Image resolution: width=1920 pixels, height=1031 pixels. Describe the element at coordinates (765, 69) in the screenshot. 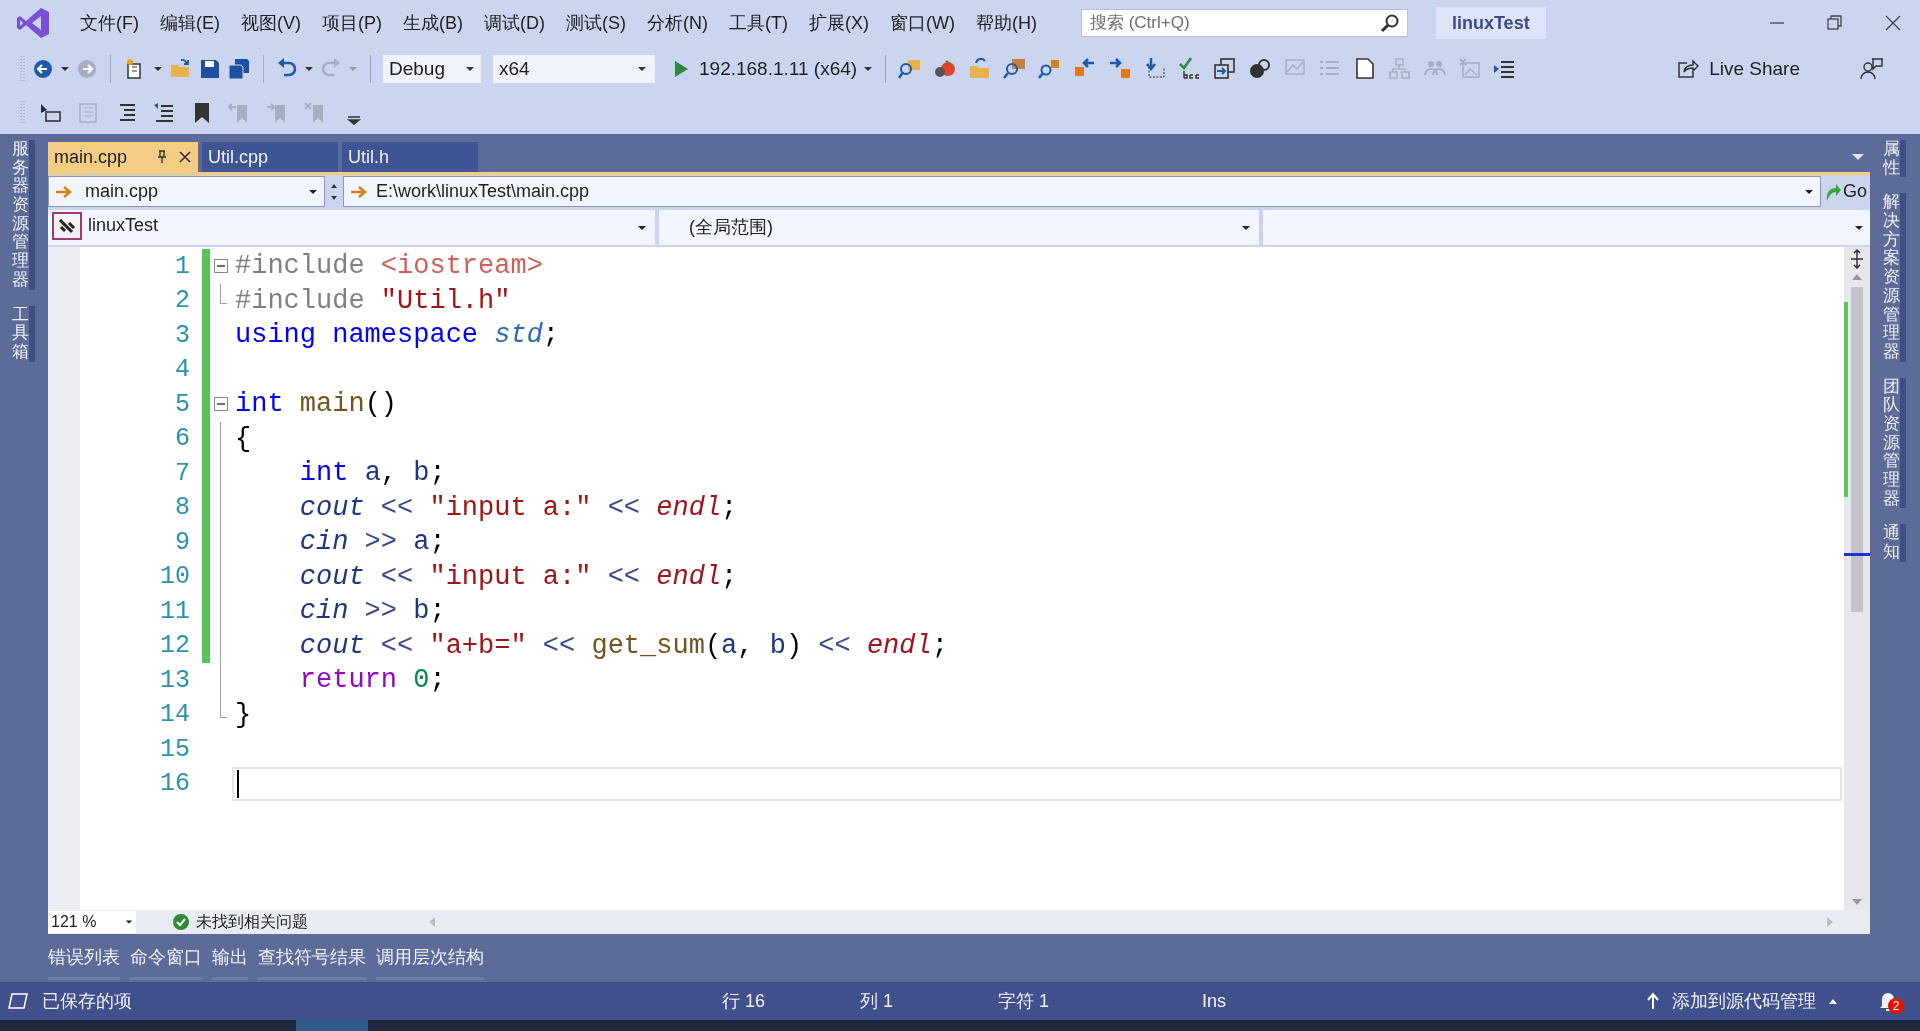

I see `run-button: 192.168.1.11 (x64)` at that location.